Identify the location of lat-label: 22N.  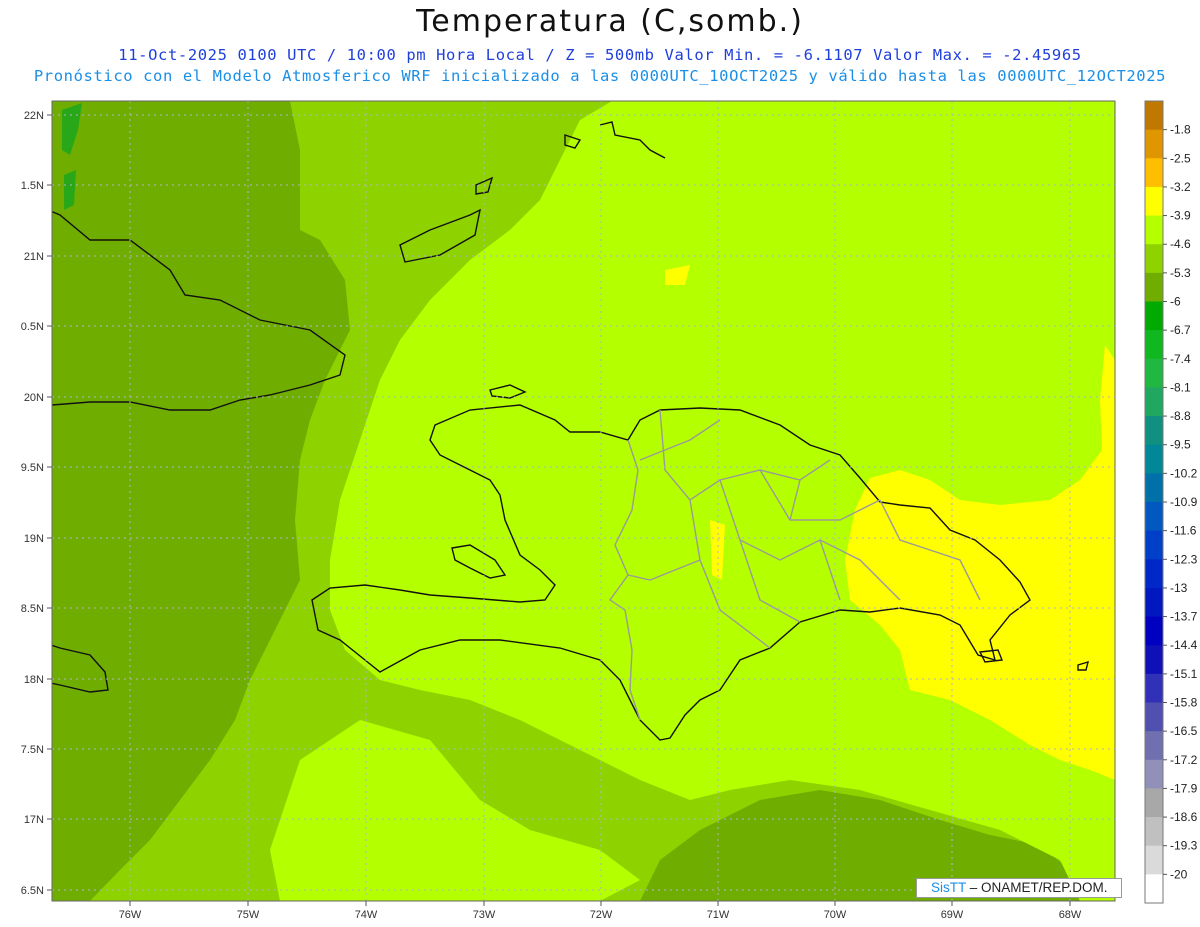
(34, 116).